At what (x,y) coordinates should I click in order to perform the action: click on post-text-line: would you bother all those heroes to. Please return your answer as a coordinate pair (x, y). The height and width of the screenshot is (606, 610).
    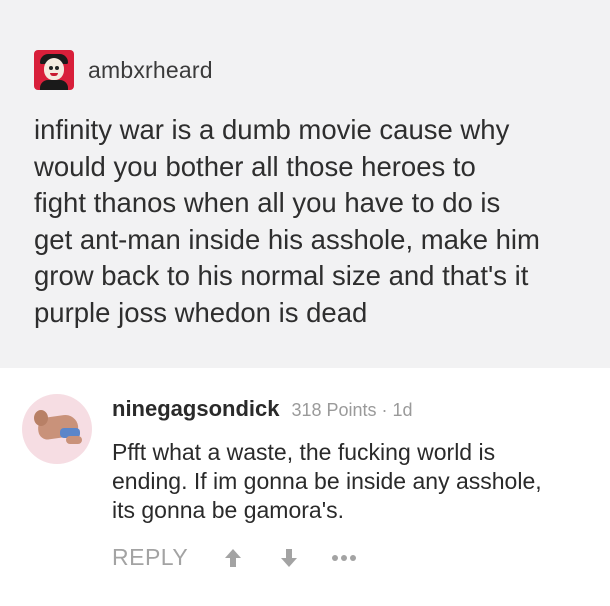
    Looking at the image, I should click on (255, 166).